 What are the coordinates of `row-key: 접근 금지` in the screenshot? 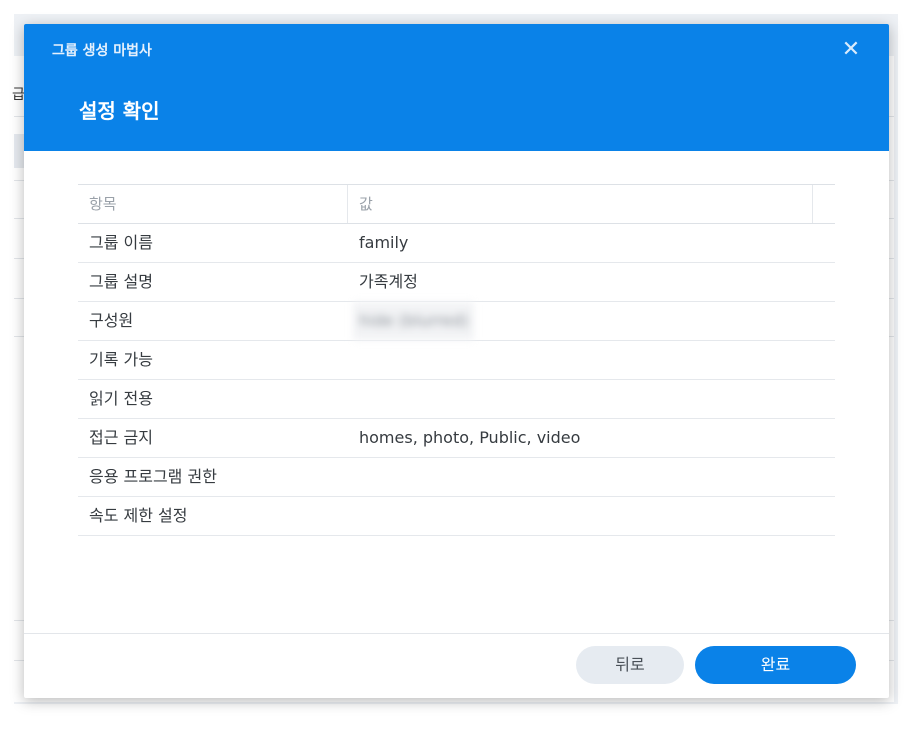 It's located at (121, 437).